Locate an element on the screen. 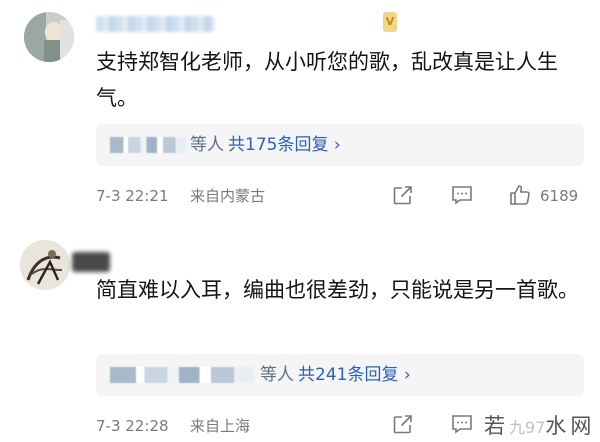 The width and height of the screenshot is (600, 442). comment-location: 来自上海 is located at coordinates (220, 426).